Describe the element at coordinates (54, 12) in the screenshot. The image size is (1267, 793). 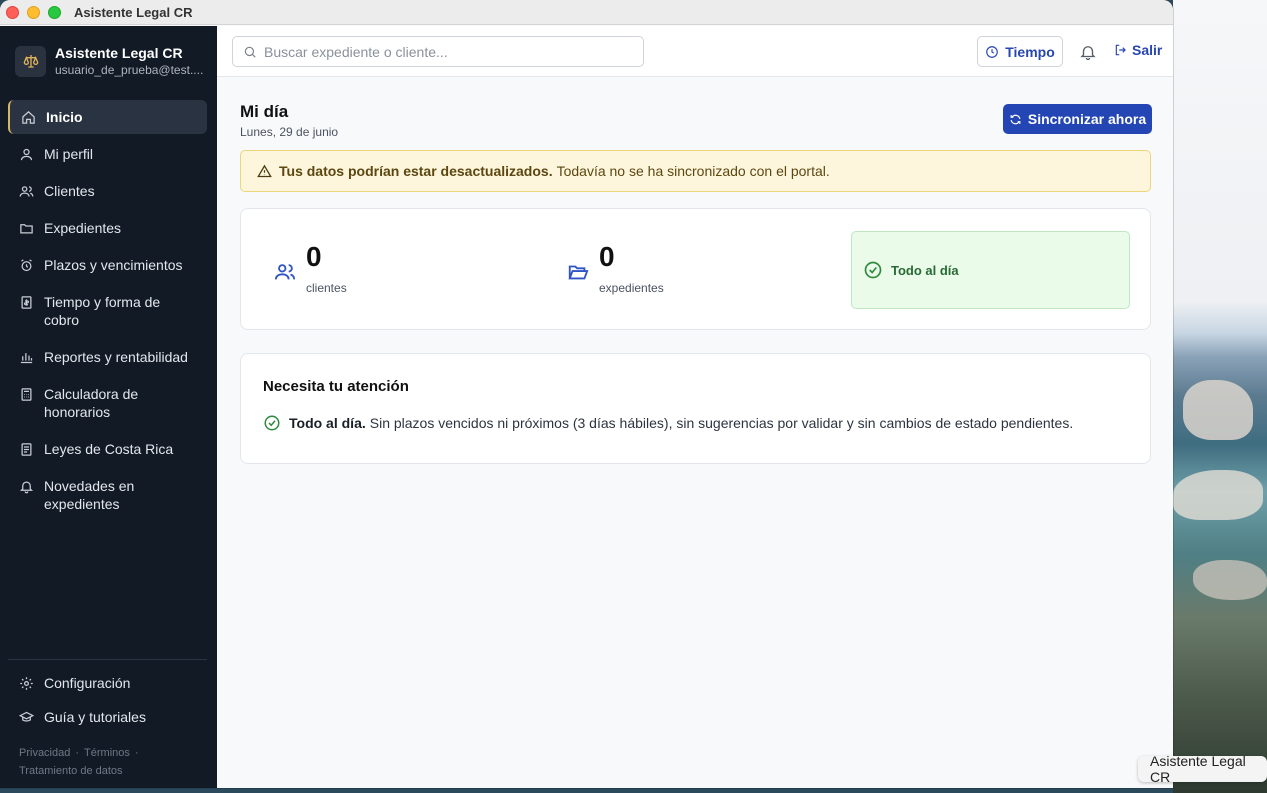
I see `zoom-window-button` at that location.